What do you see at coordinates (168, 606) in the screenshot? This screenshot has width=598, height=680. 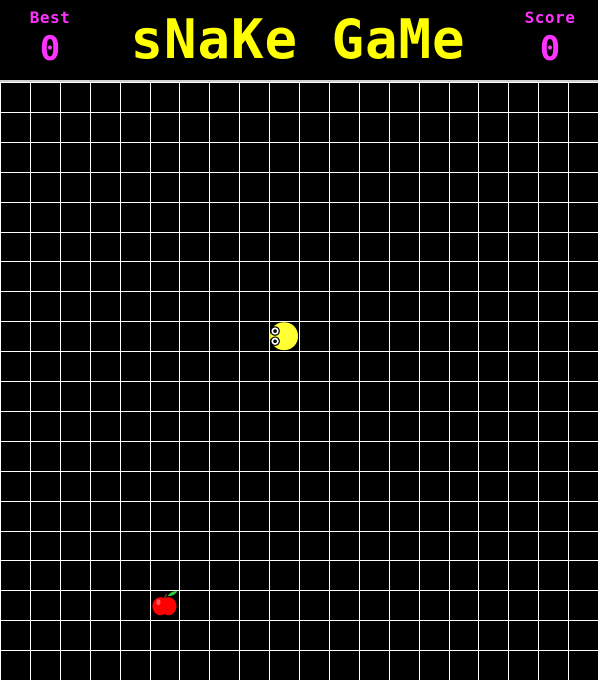 I see `apple-body-right` at bounding box center [168, 606].